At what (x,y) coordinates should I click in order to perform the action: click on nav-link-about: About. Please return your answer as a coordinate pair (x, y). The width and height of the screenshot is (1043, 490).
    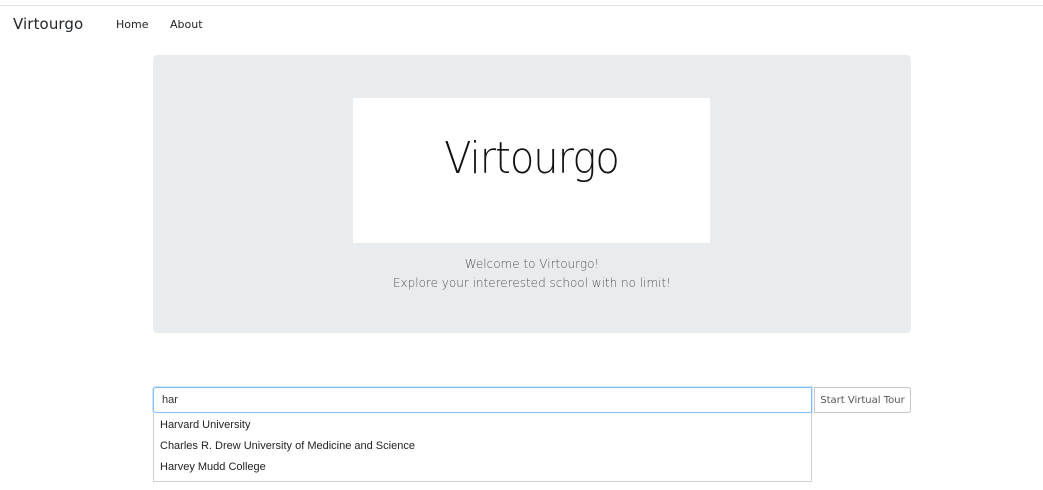
    Looking at the image, I should click on (186, 24).